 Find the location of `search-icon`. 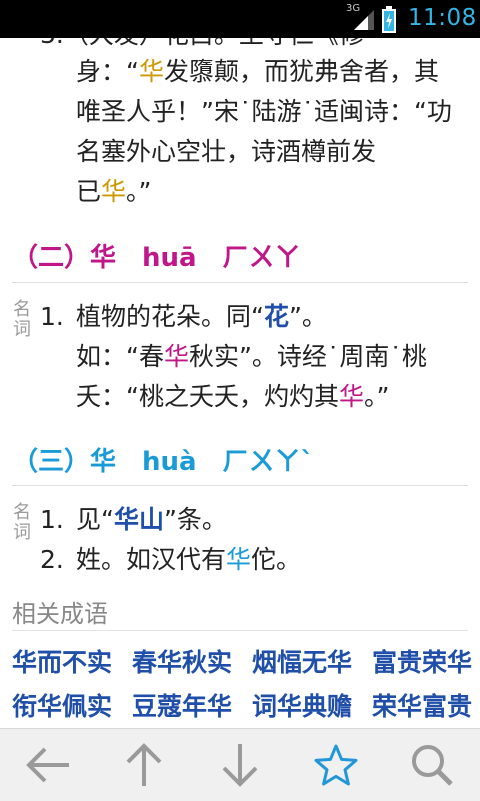

search-icon is located at coordinates (432, 765).